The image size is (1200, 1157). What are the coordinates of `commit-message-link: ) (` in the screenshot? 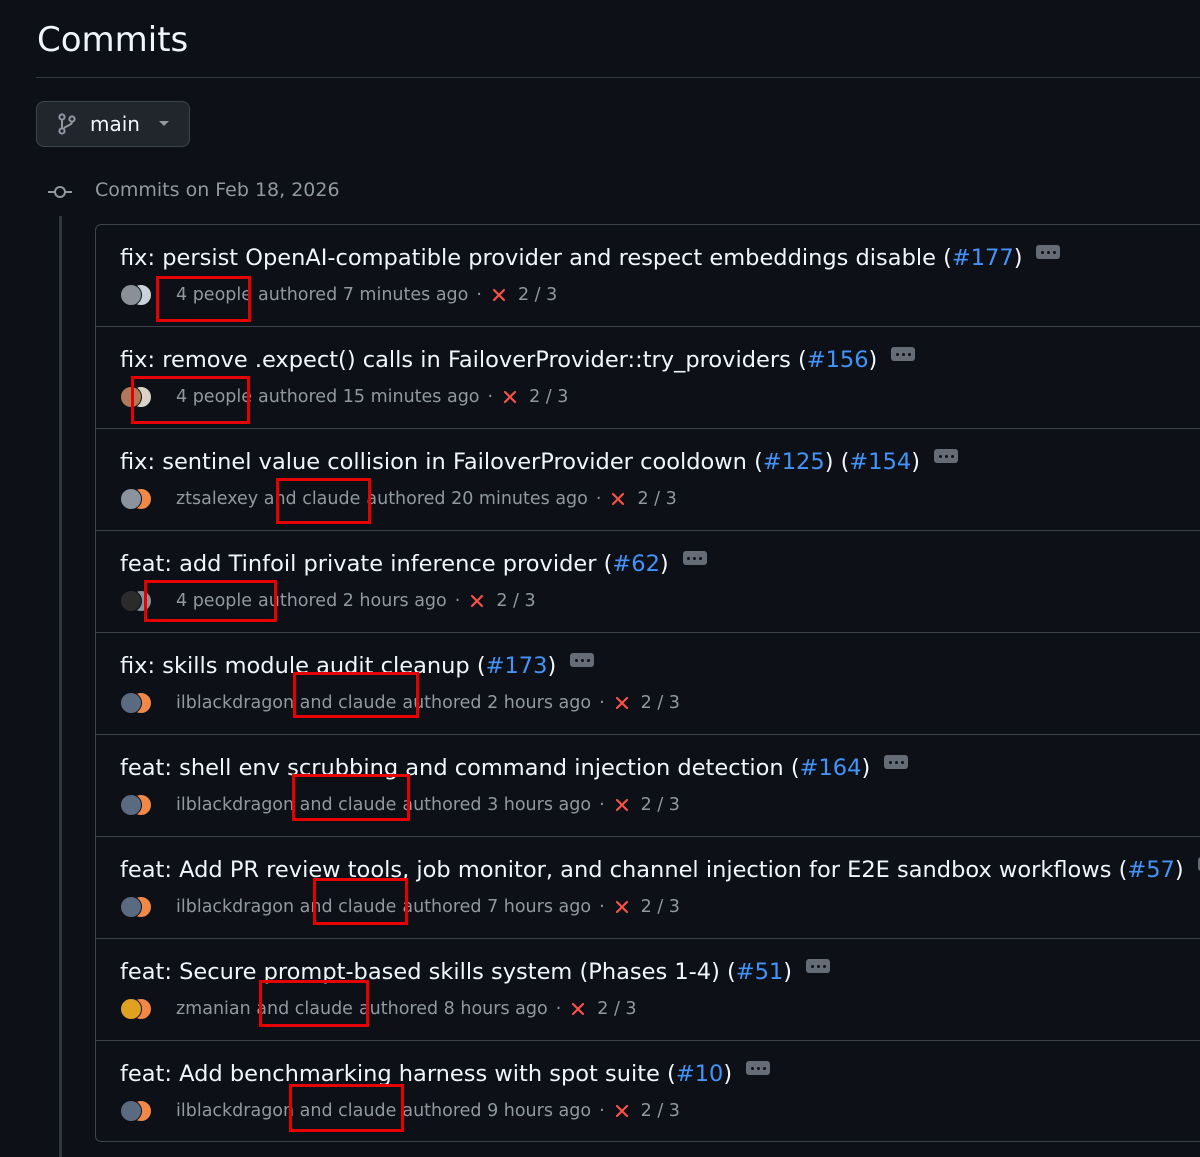 It's located at (837, 462).